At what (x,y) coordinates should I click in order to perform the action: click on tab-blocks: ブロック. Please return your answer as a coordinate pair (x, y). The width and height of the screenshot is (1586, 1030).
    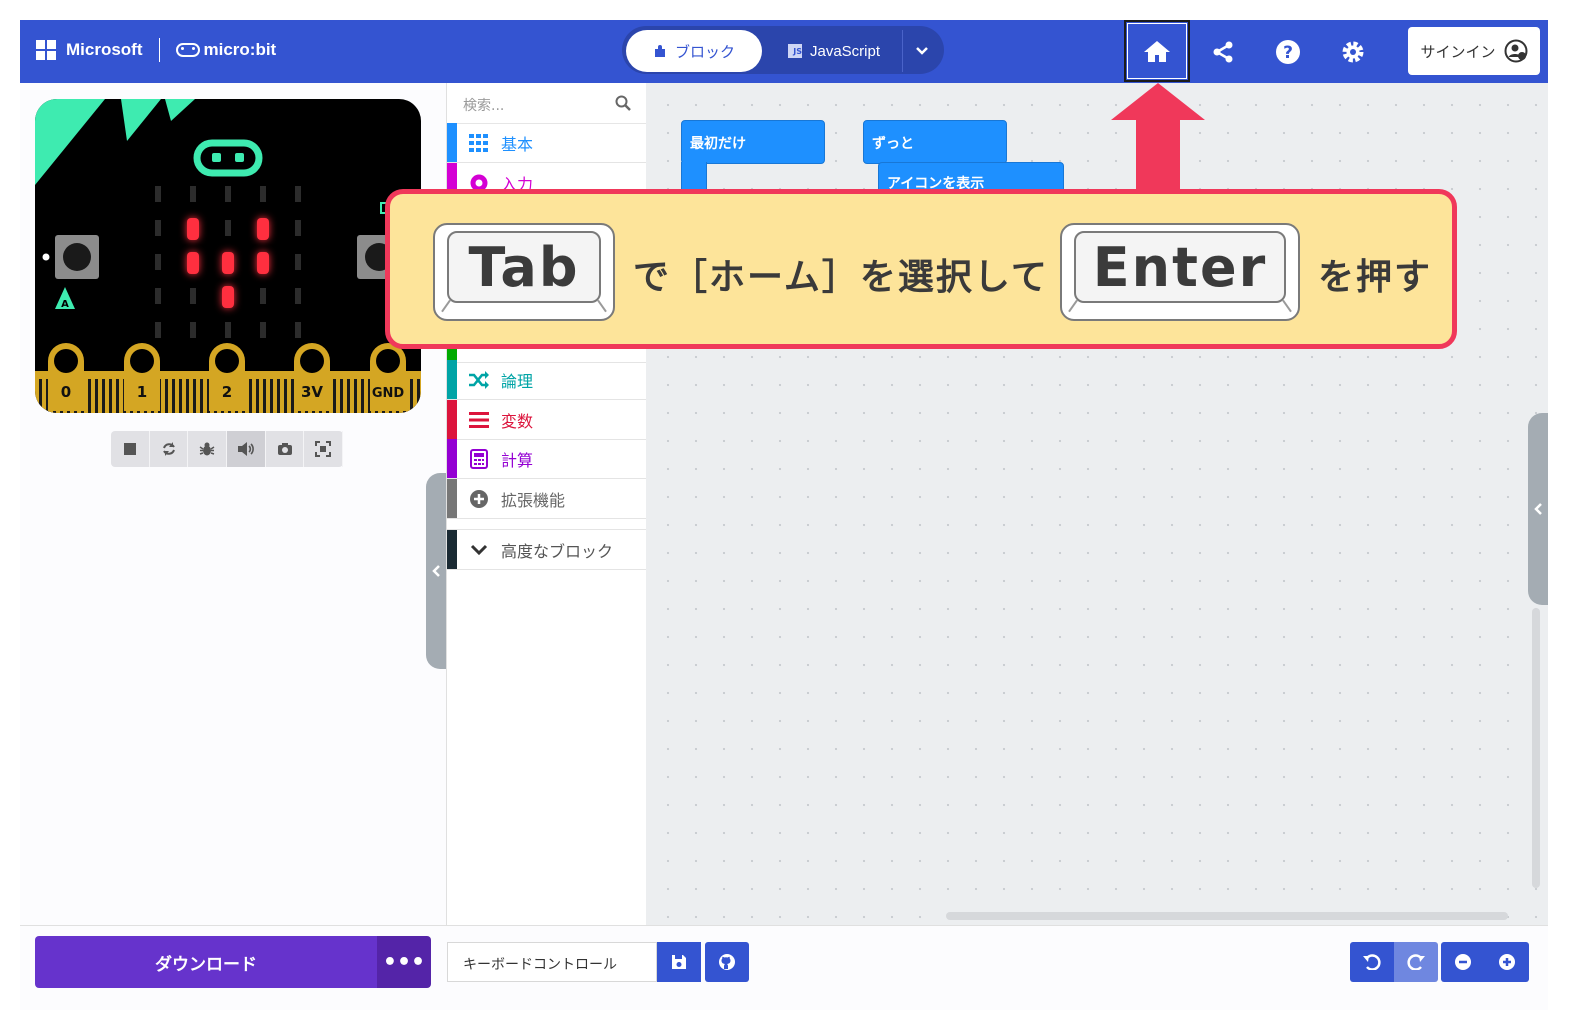
    Looking at the image, I should click on (694, 51).